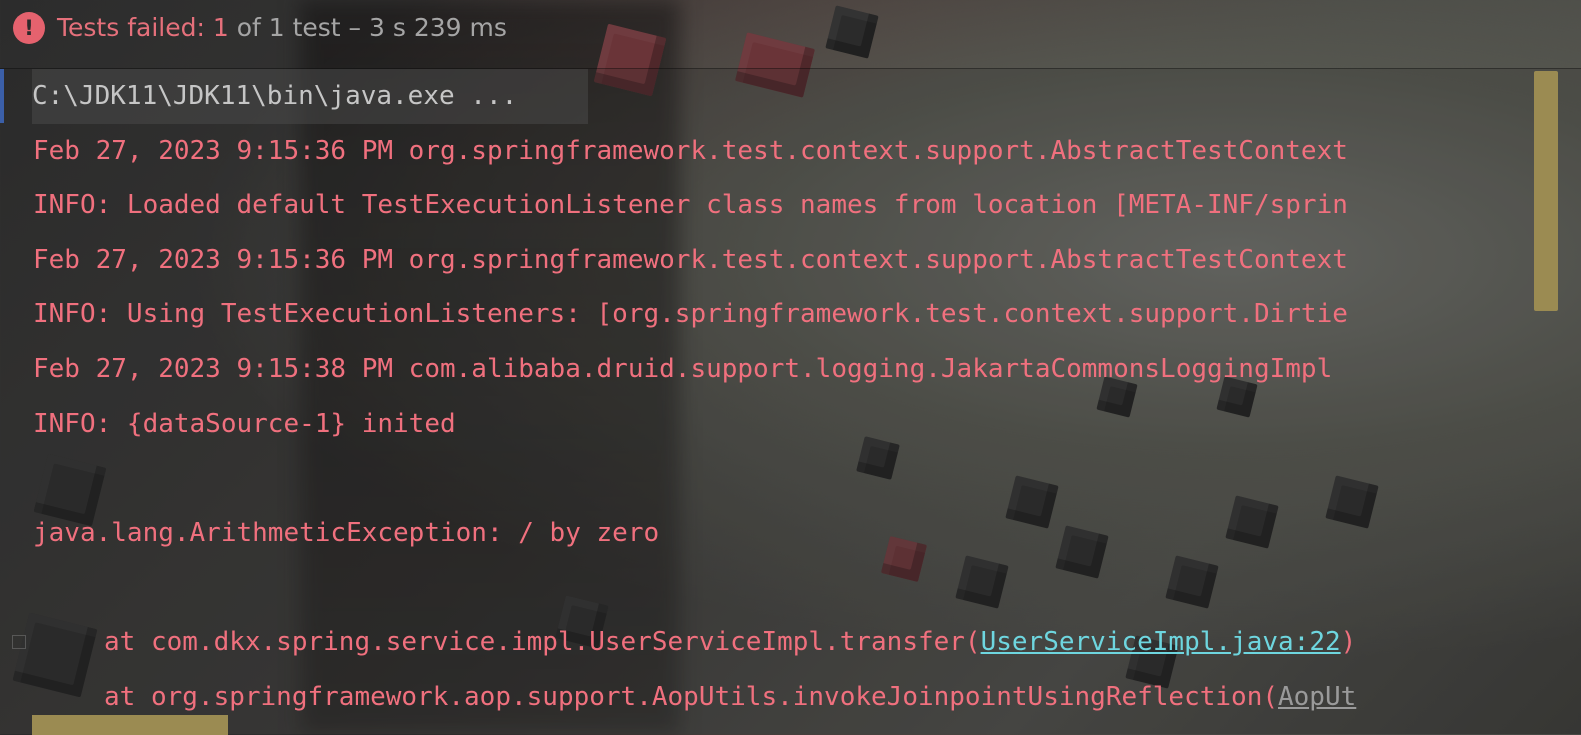  Describe the element at coordinates (346, 532) in the screenshot. I see `exception-line: java.lang.ArithmeticException: / by zero` at that location.